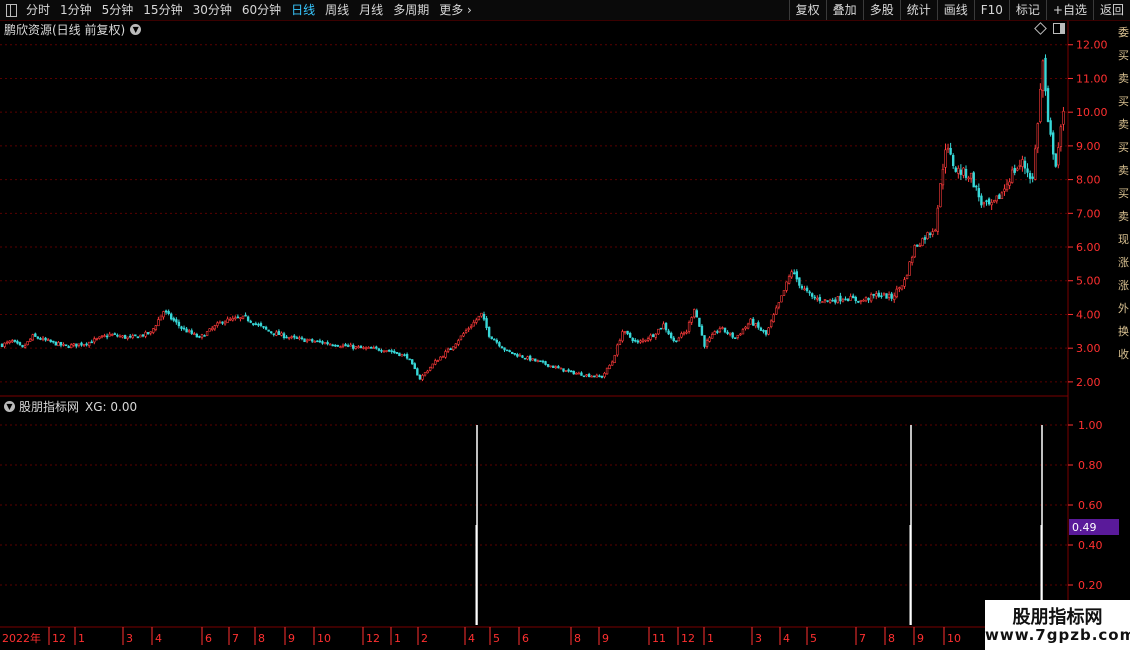 The height and width of the screenshot is (650, 1130). What do you see at coordinates (1092, 78) in the screenshot?
I see `price-axis-label: 11.00` at bounding box center [1092, 78].